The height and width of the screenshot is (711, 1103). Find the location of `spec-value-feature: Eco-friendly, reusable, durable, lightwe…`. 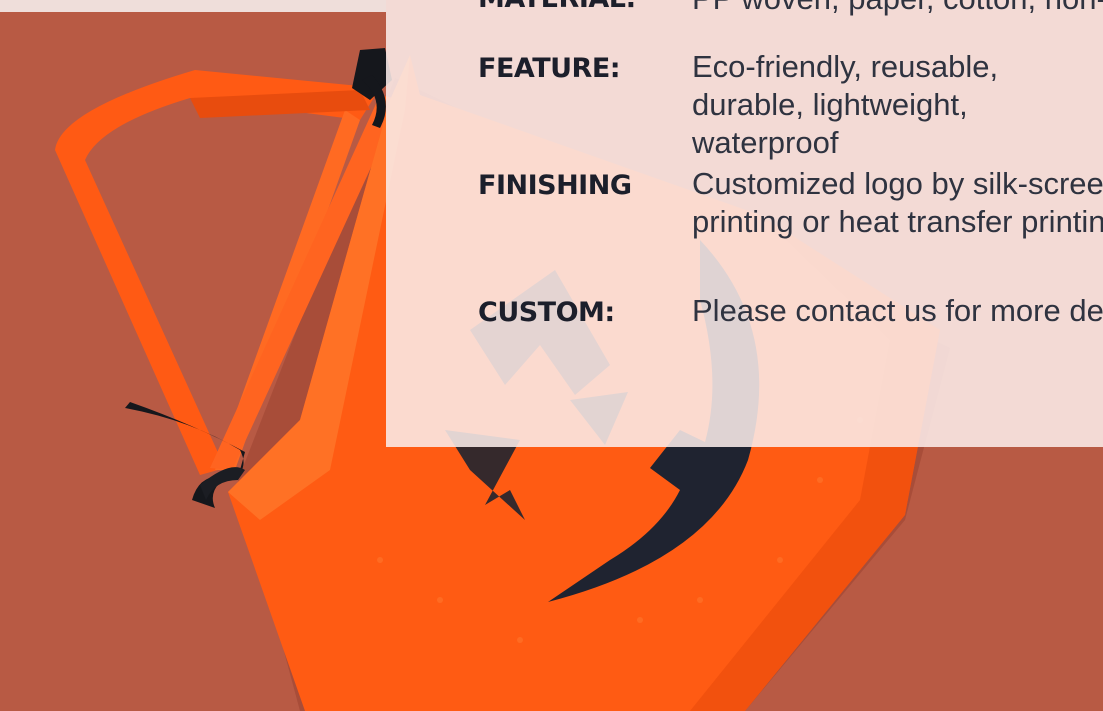

spec-value-feature: Eco-friendly, reusable, durable, lightwe… is located at coordinates (845, 104).